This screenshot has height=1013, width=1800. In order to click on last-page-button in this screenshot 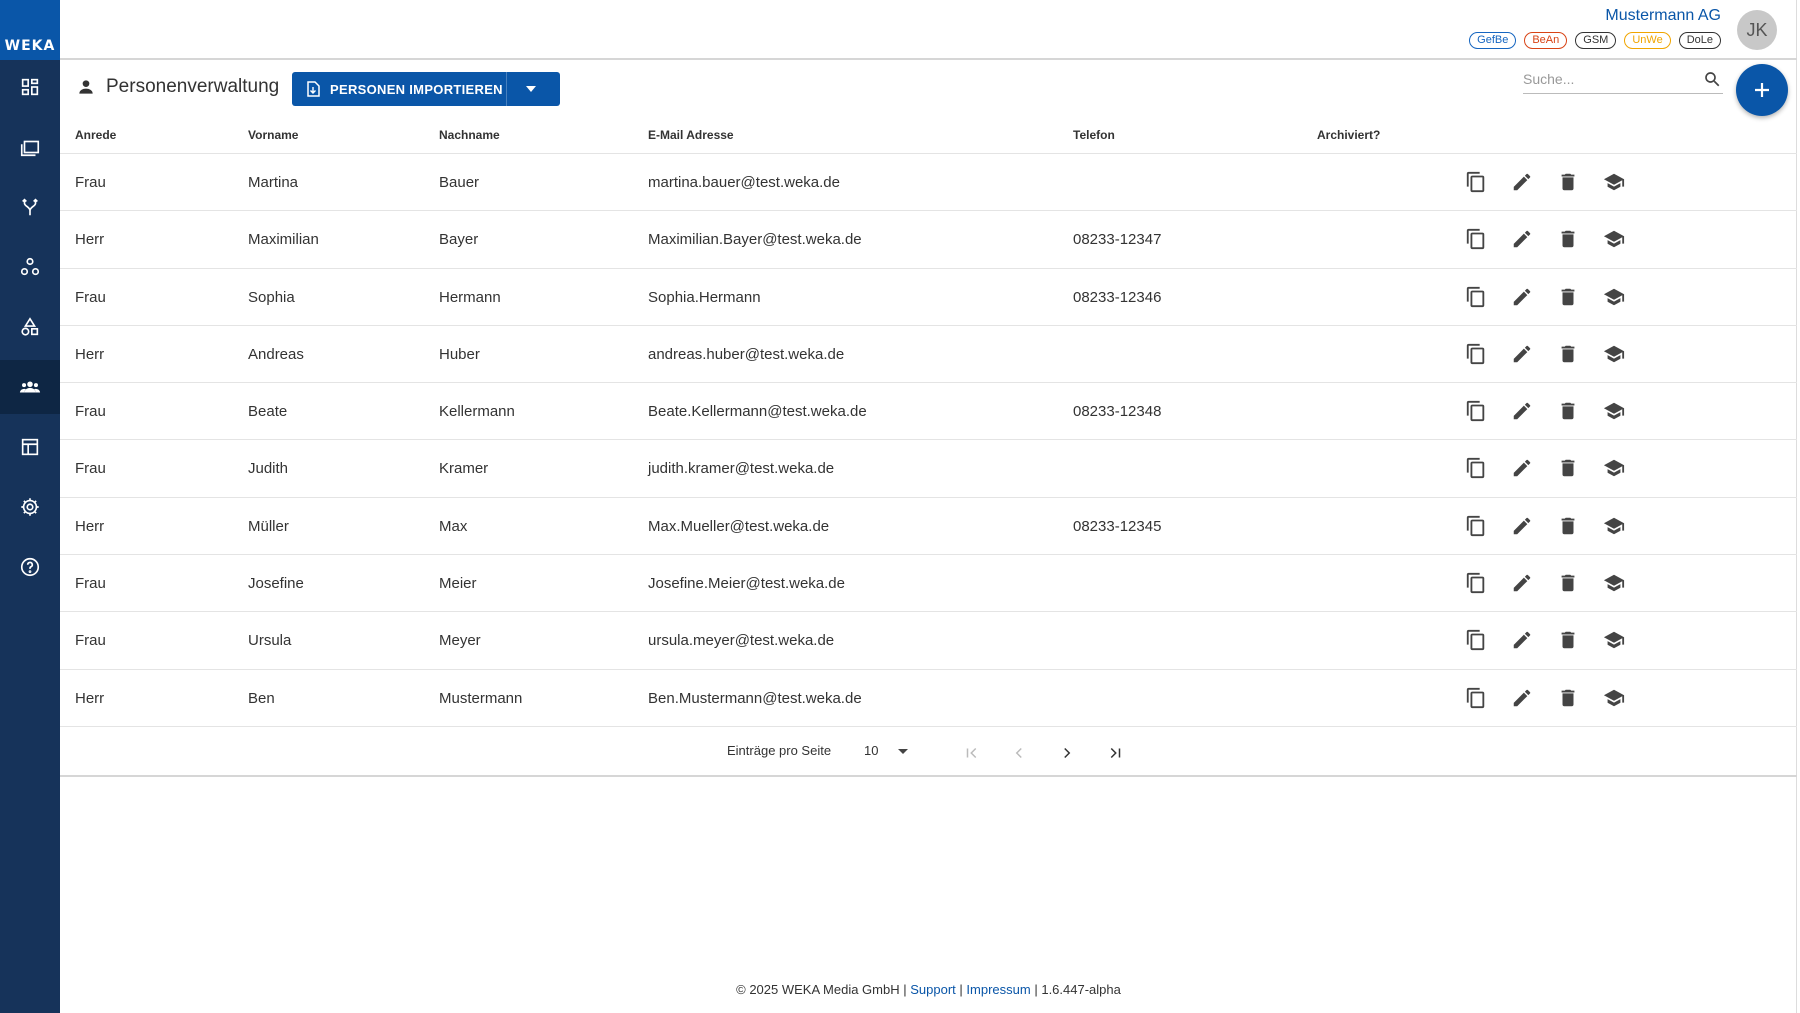, I will do `click(1115, 753)`.